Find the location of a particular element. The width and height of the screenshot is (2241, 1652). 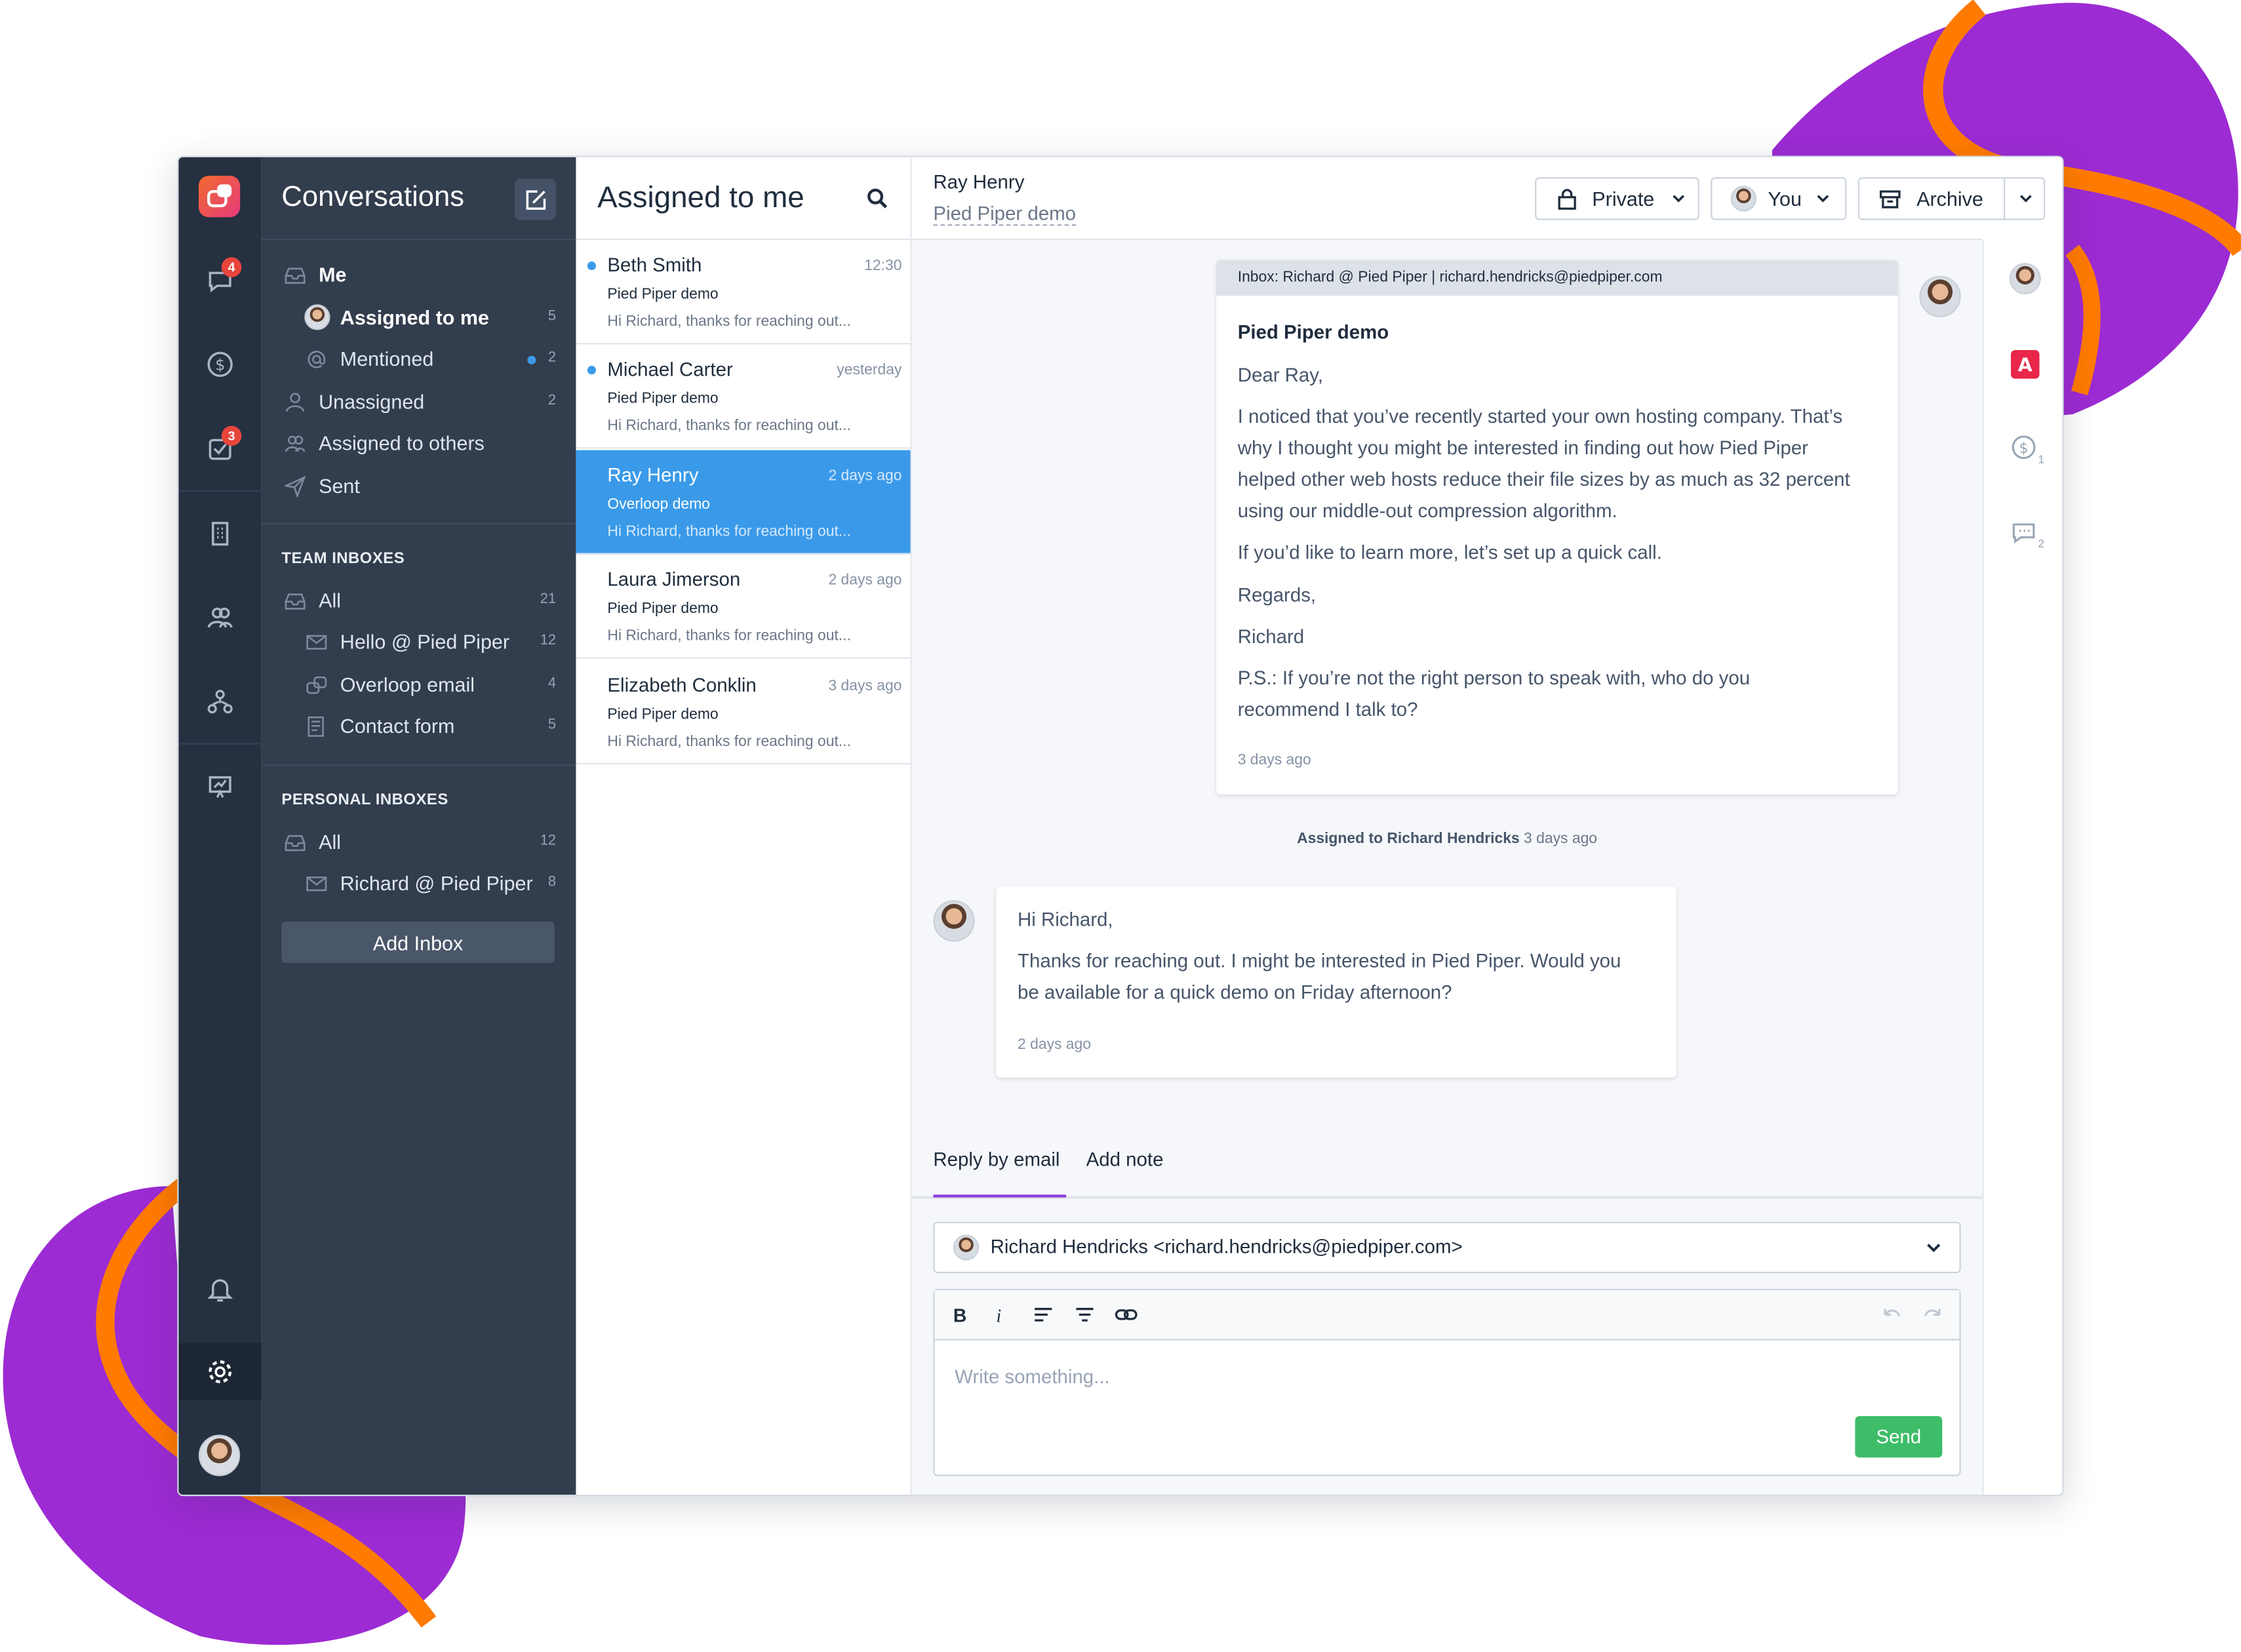

rail-deals: $ is located at coordinates (219, 364).